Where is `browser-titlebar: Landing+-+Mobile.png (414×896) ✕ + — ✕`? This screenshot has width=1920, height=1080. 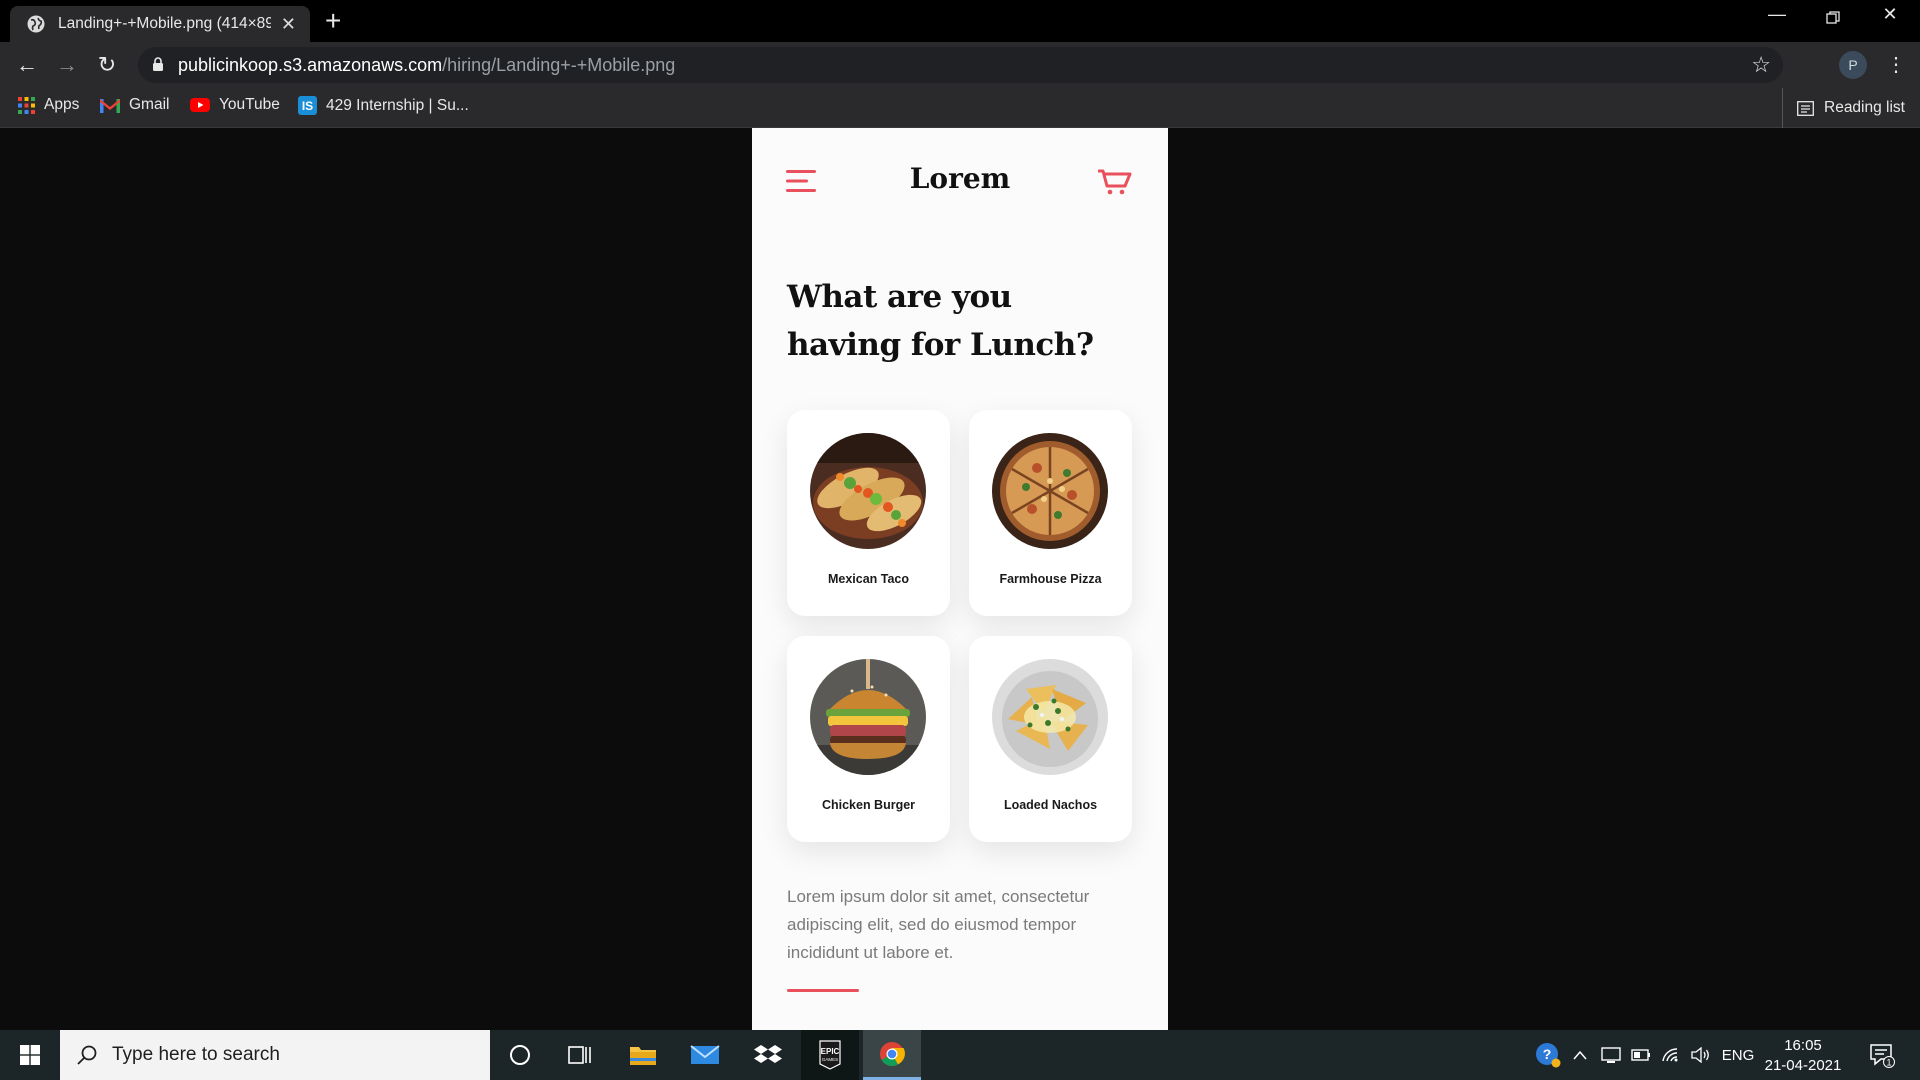 browser-titlebar: Landing+-+Mobile.png (414×896) ✕ + — ✕ is located at coordinates (960, 21).